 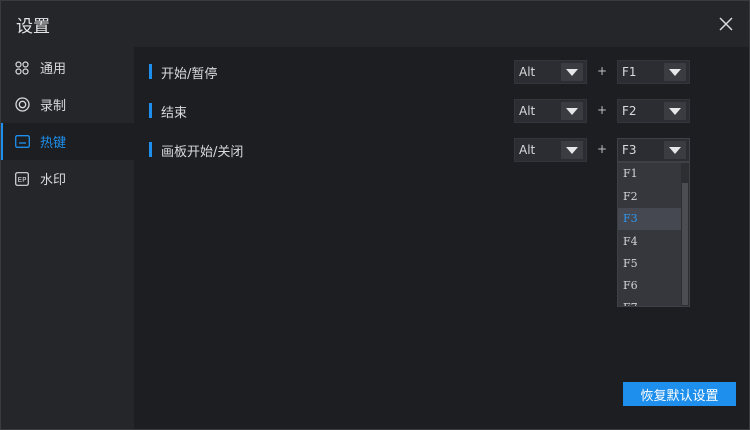 What do you see at coordinates (650, 264) in the screenshot?
I see `dropdown-option: F5` at bounding box center [650, 264].